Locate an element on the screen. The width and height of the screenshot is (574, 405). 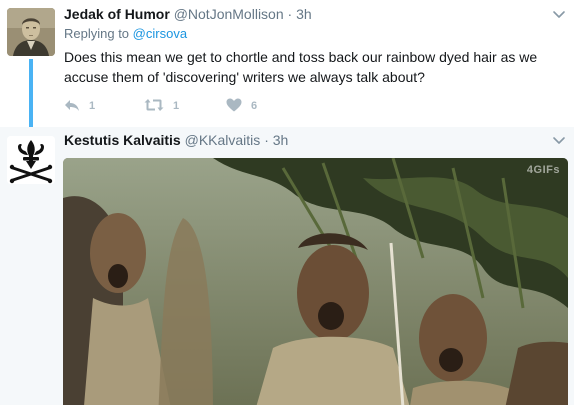
author-handle: @NotJonMollison is located at coordinates (229, 14).